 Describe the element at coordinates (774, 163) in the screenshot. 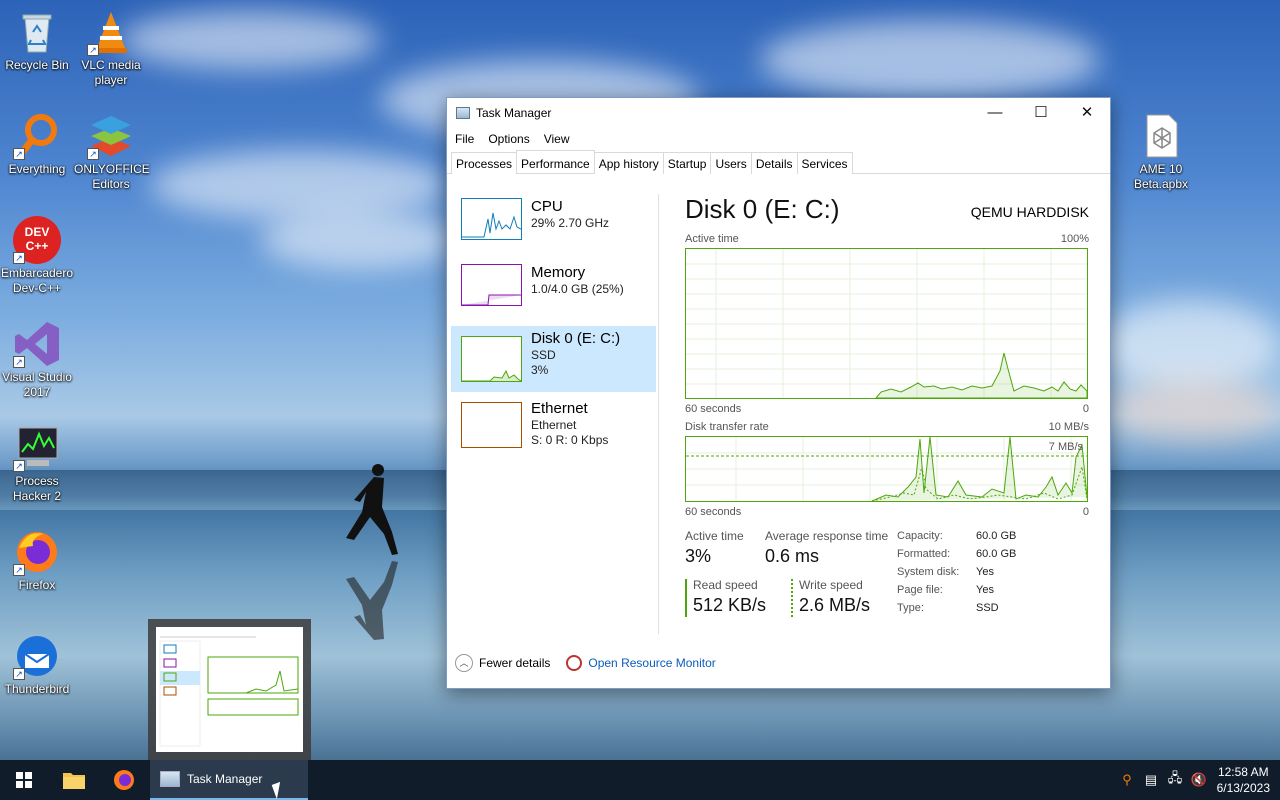

I see `tab-details: Details` at that location.